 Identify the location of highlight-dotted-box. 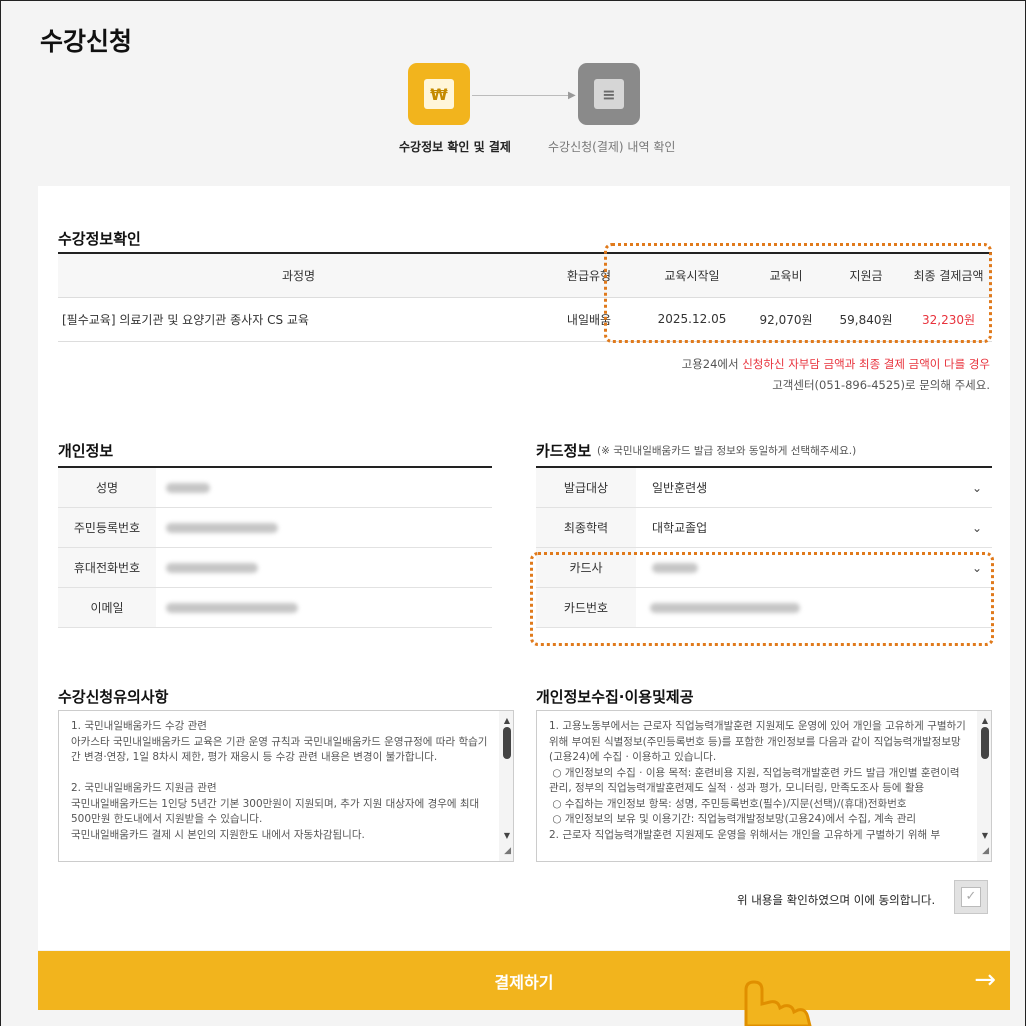
(798, 293).